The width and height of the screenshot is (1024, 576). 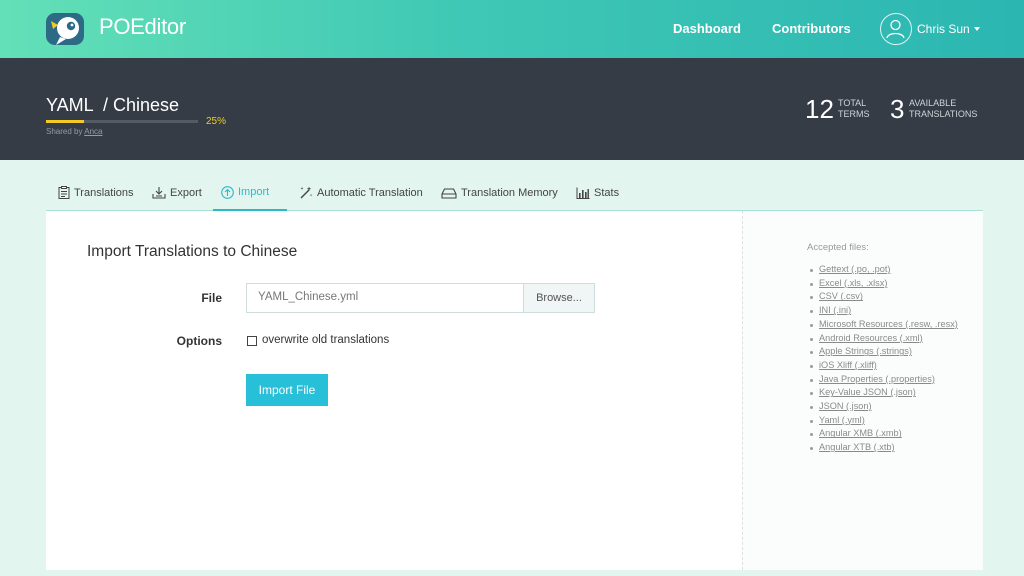 What do you see at coordinates (888, 324) in the screenshot?
I see `accepted-file-link: Microsoft Resources (.resw, .resx)` at bounding box center [888, 324].